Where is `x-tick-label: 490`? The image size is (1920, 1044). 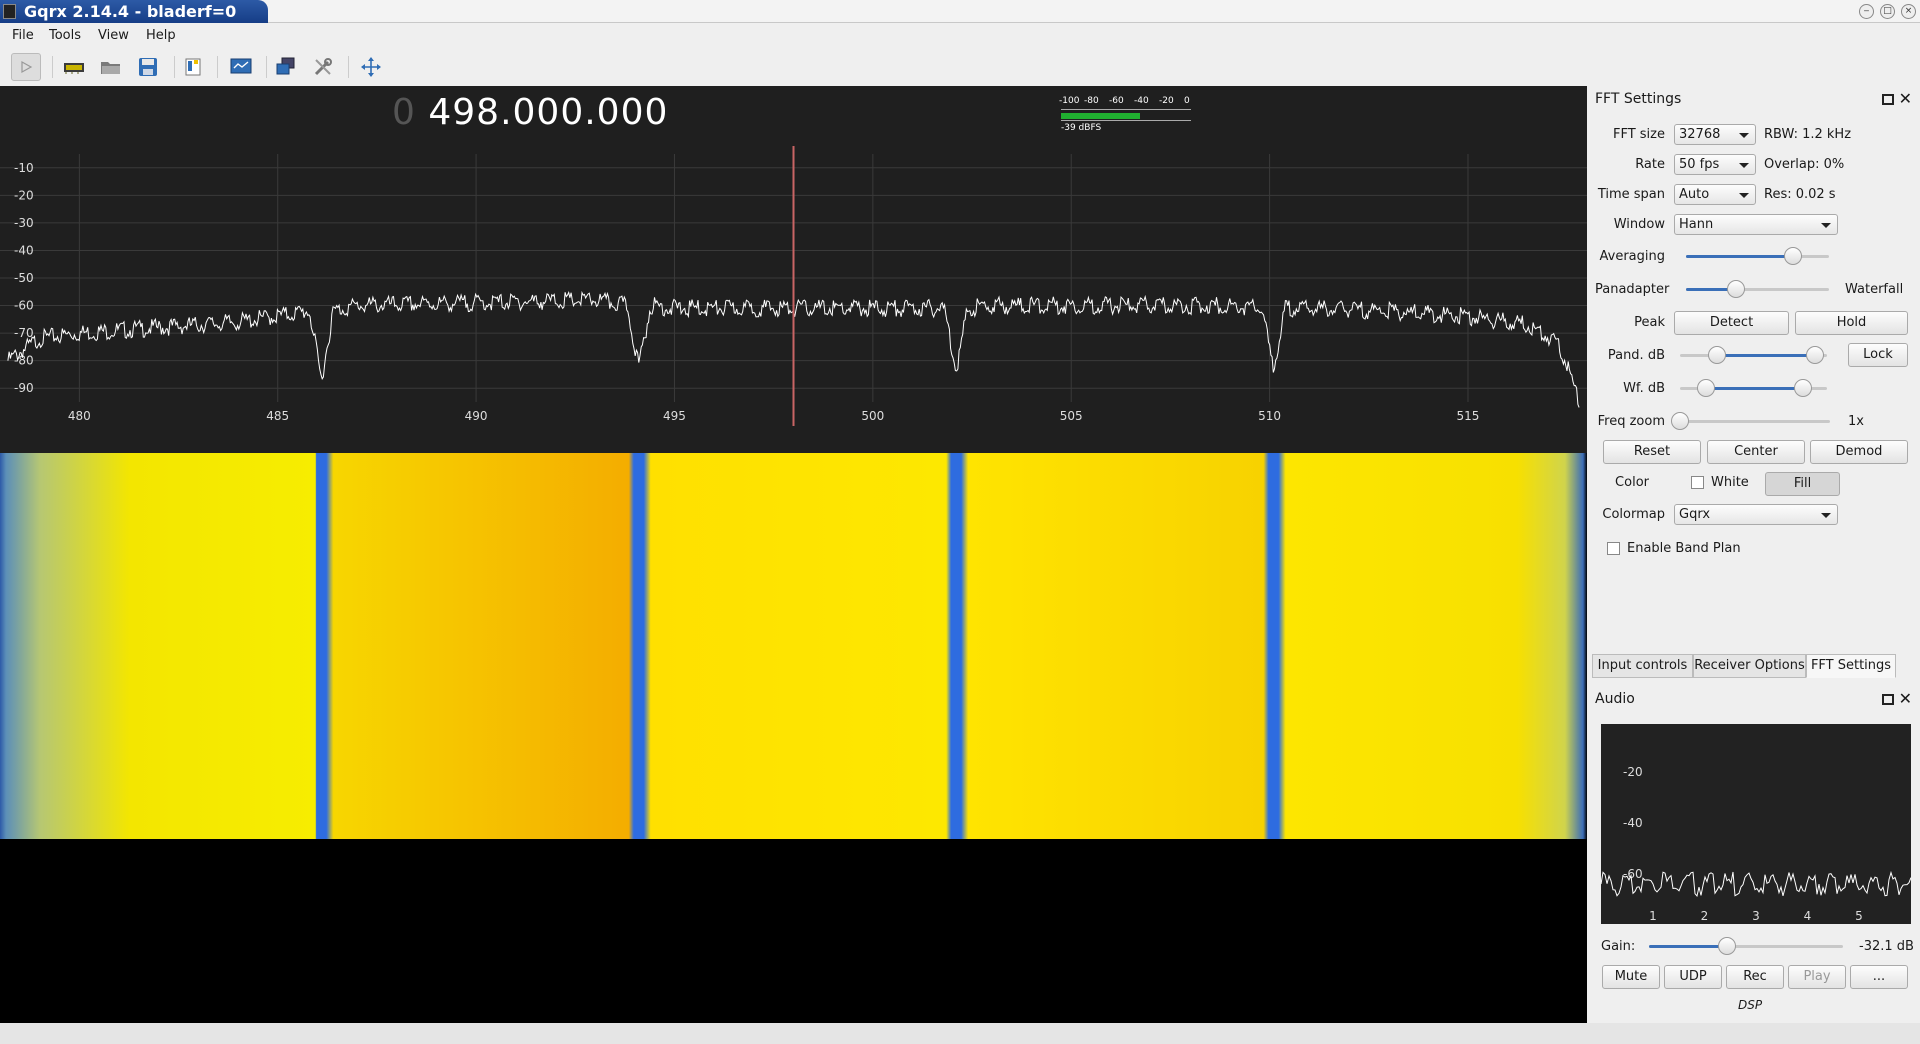
x-tick-label: 490 is located at coordinates (476, 416).